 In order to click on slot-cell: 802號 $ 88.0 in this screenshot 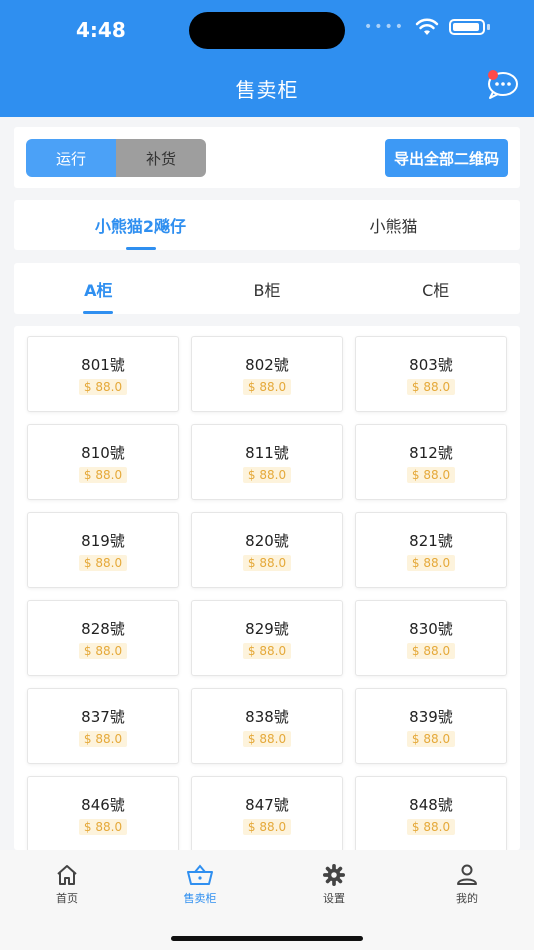, I will do `click(267, 374)`.